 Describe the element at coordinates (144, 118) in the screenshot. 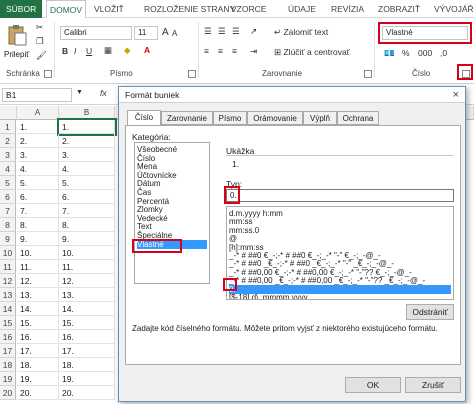

I see `tab-cislo: Číslo` at that location.